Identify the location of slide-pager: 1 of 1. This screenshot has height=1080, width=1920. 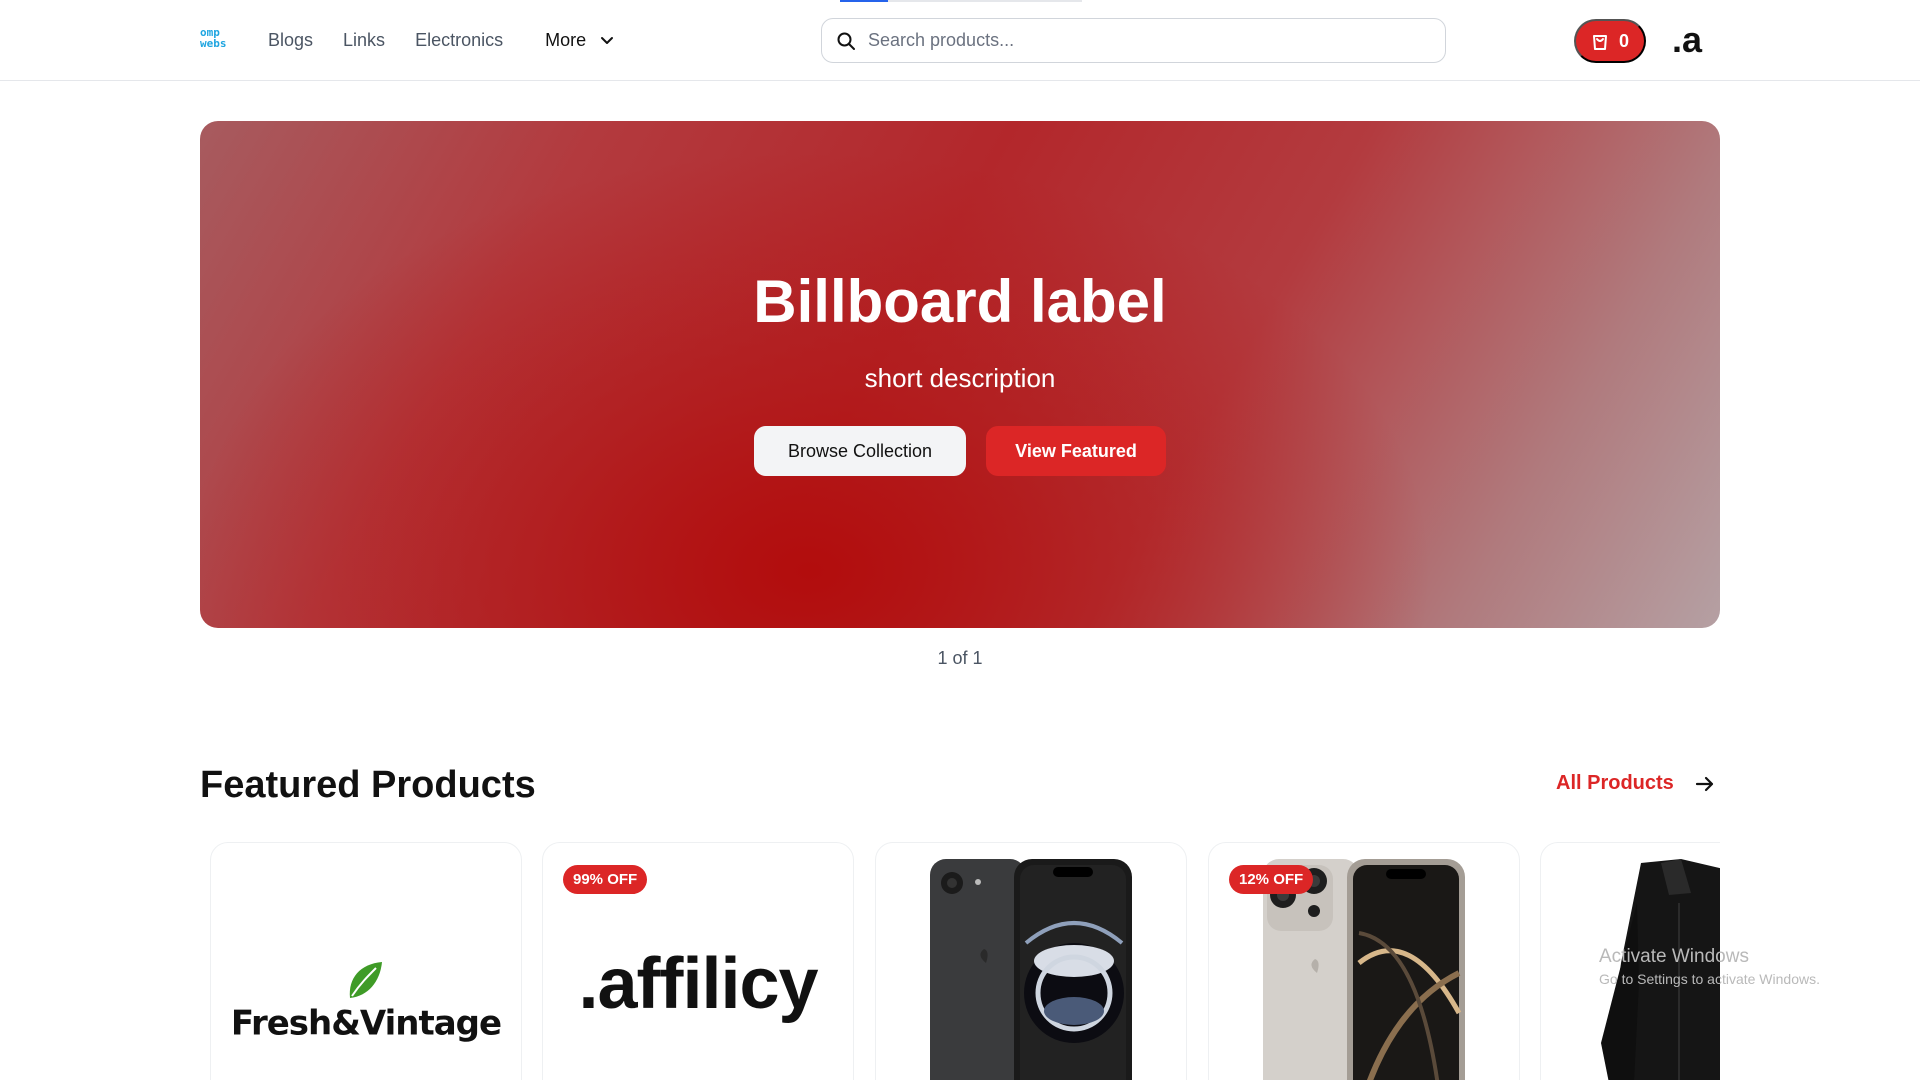
(960, 658).